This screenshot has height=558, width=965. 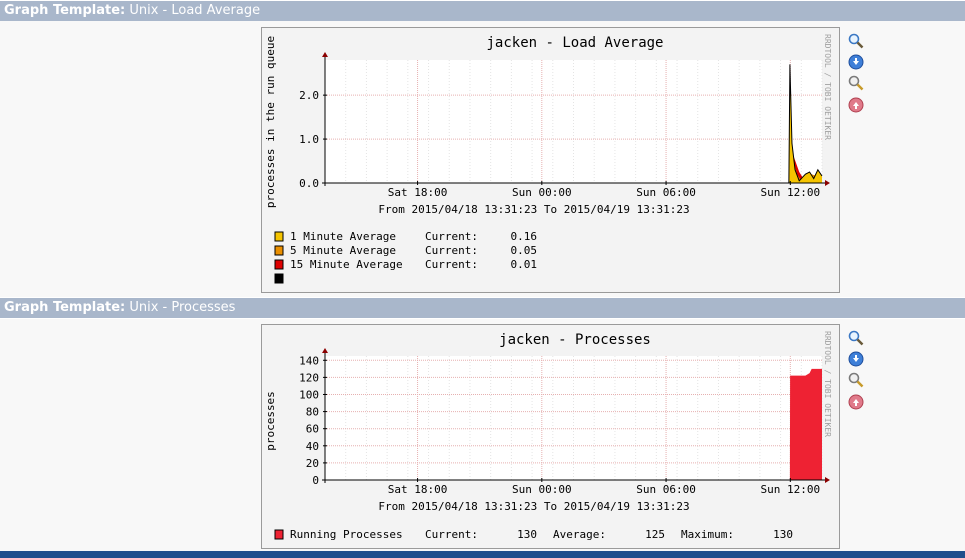 I want to click on series-area, so click(x=805, y=424).